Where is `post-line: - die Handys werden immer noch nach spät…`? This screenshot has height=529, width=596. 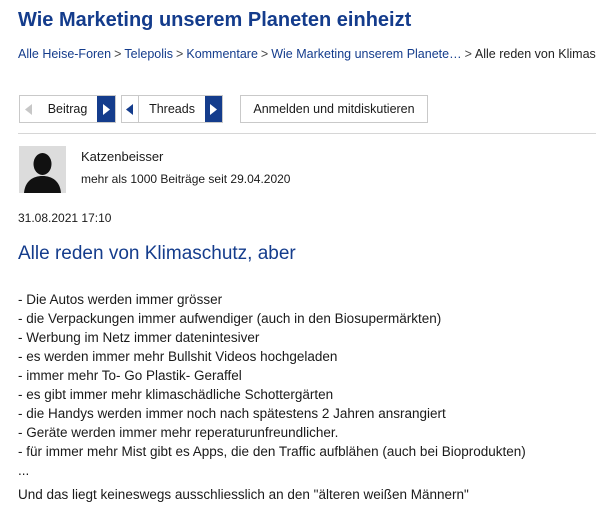
post-line: - die Handys werden immer noch nach spät… is located at coordinates (232, 413).